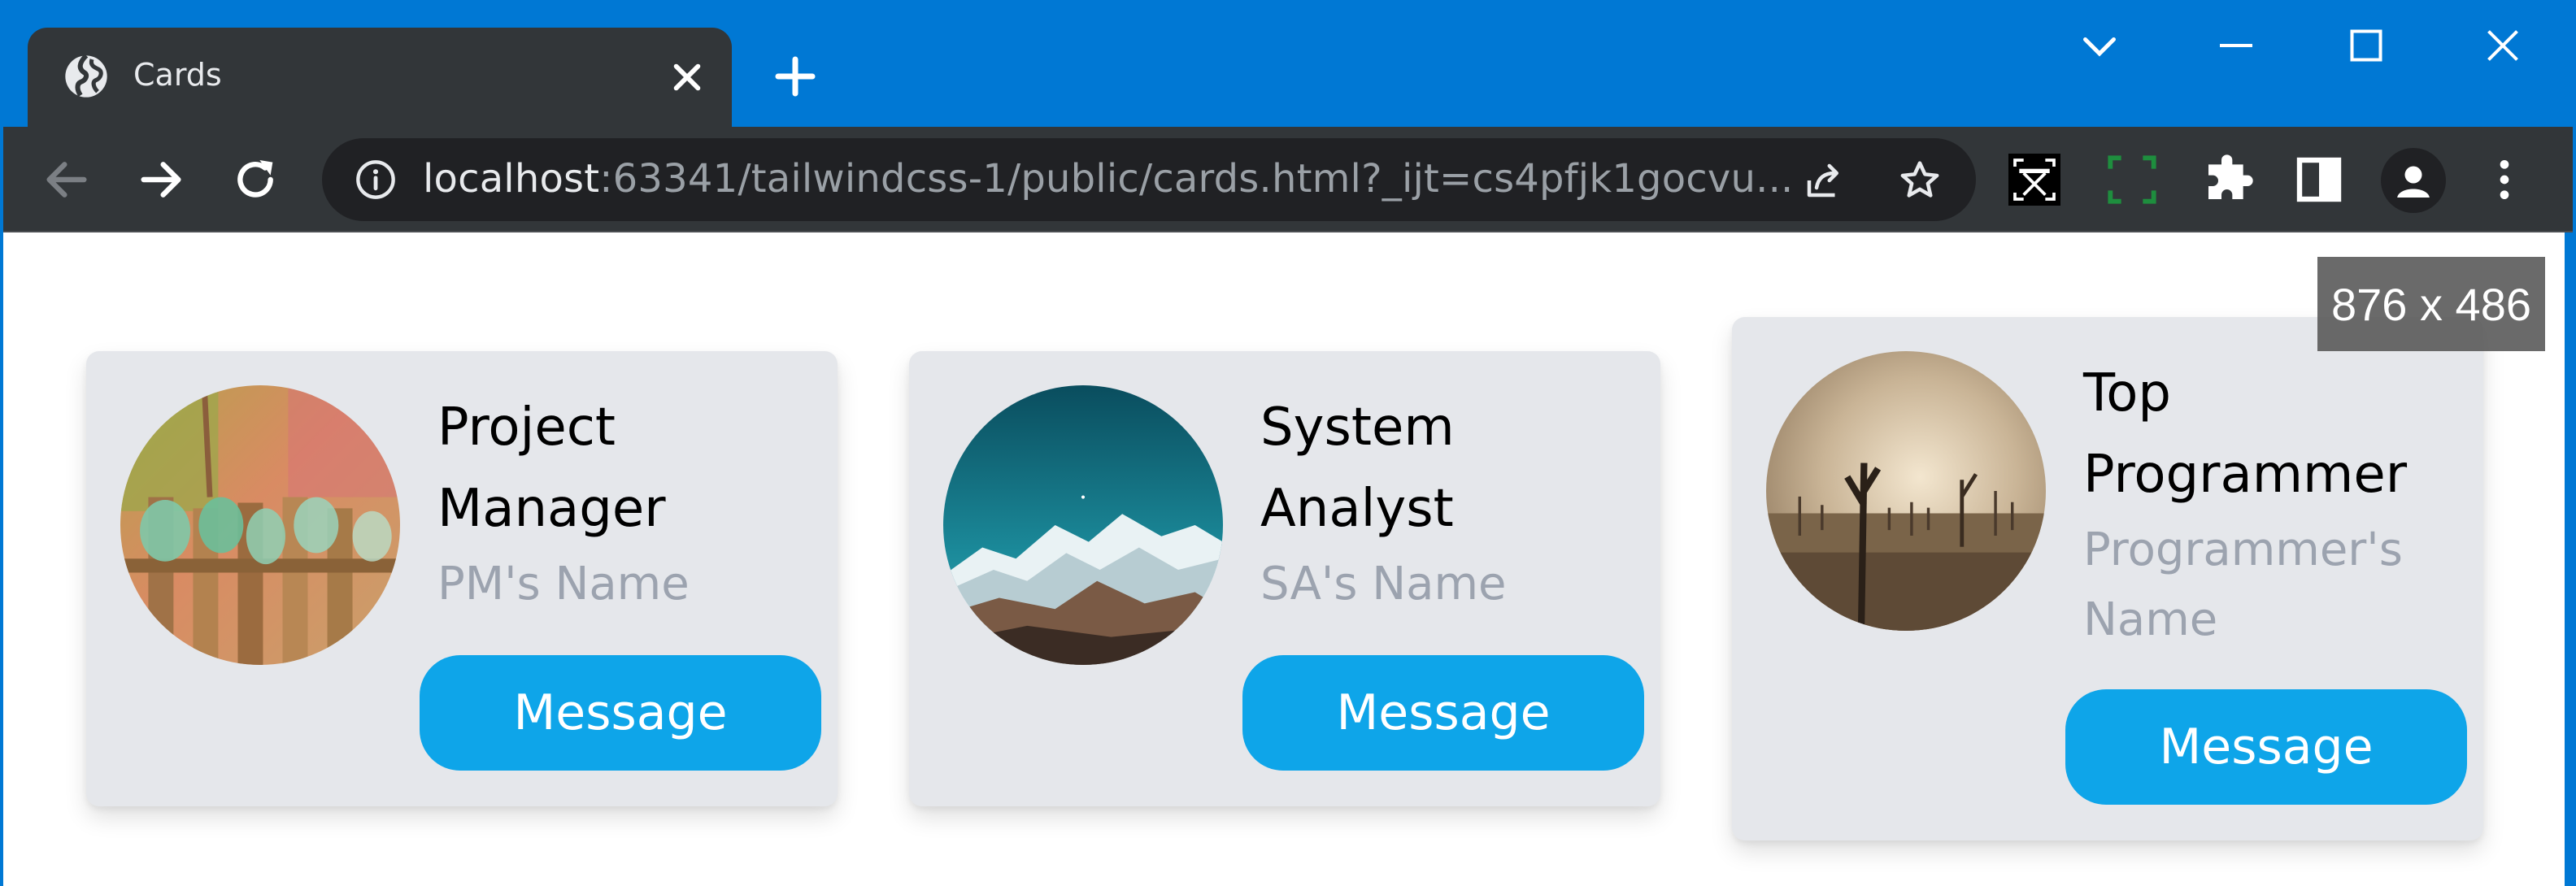 The width and height of the screenshot is (2576, 886). What do you see at coordinates (1357, 468) in the screenshot?
I see `card-role-title: System Analyst` at bounding box center [1357, 468].